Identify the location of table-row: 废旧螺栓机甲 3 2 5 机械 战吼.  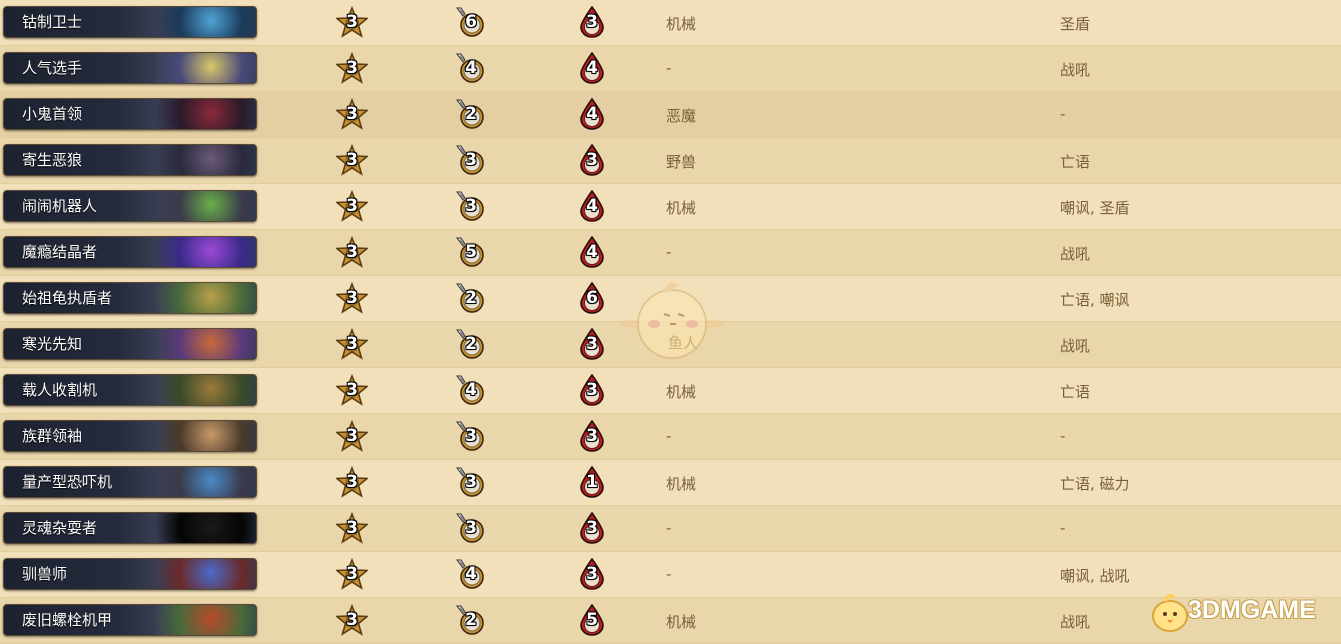
(670, 621).